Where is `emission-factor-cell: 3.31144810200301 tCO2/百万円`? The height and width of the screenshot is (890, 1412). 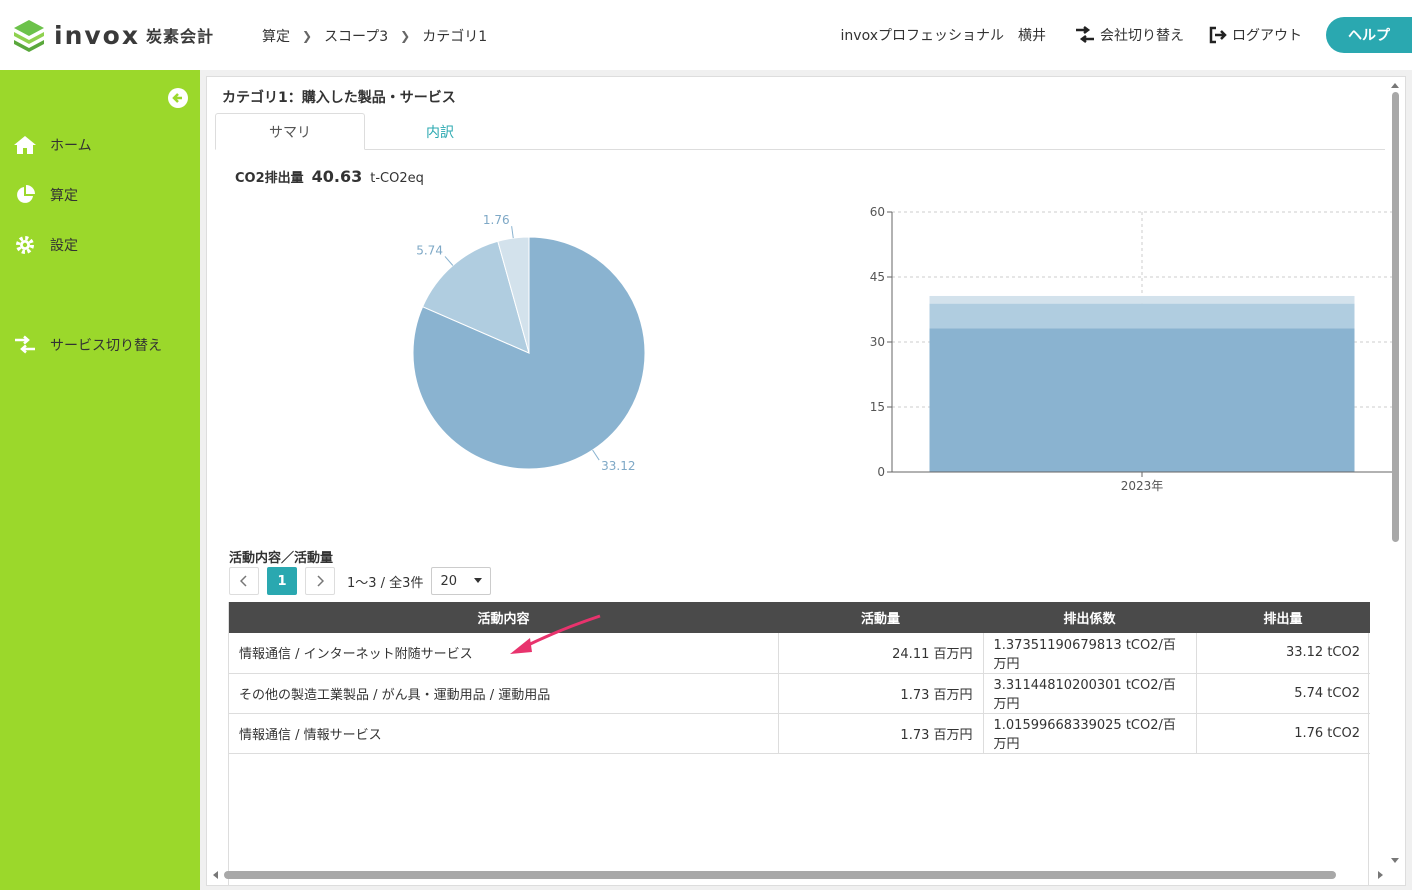 emission-factor-cell: 3.31144810200301 tCO2/百万円 is located at coordinates (1090, 693).